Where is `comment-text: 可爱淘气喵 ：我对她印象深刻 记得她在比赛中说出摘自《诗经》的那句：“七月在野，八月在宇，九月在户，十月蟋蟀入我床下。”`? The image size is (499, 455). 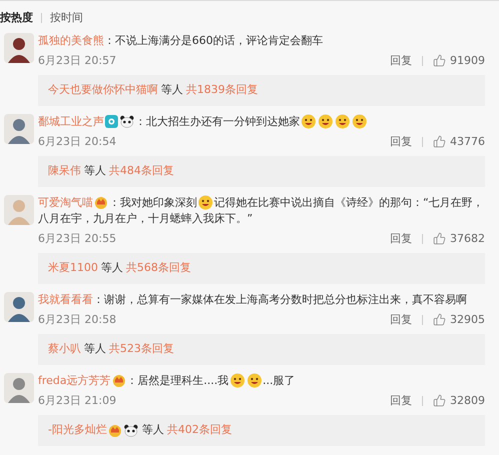
comment-text: 可爱淘气喵 ：我对她印象深刻 记得她在比赛中说出摘自《诗经》的那句：“七月在野，八月在宇，九月在户，十月蟋蟀入我床下。” is located at coordinates (261, 210).